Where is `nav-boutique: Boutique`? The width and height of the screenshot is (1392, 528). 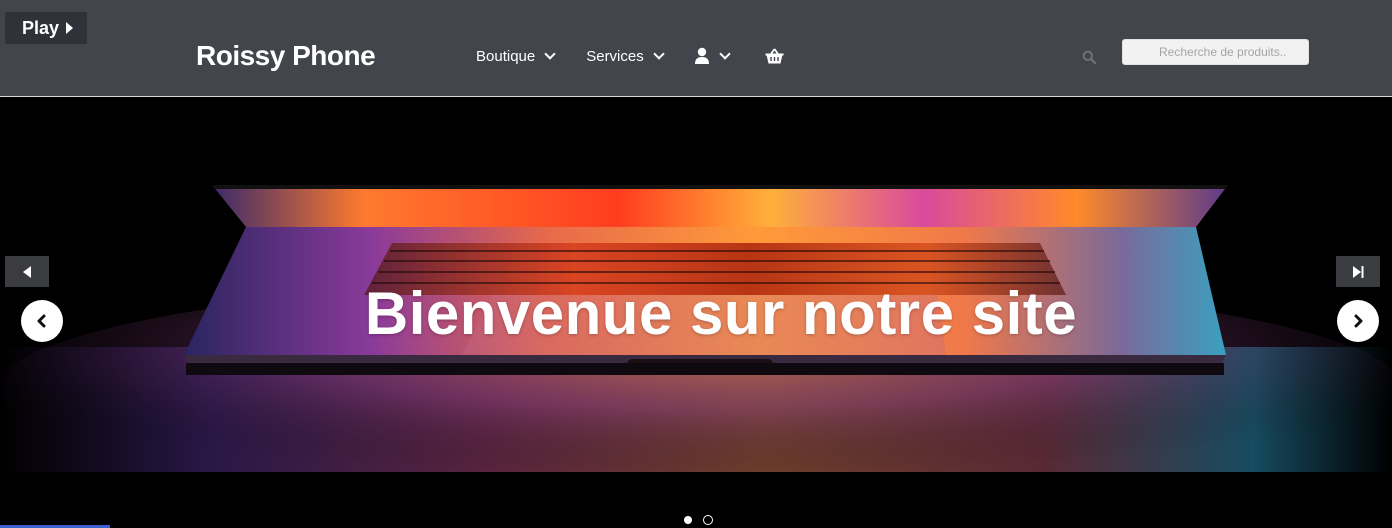 nav-boutique: Boutique is located at coordinates (516, 56).